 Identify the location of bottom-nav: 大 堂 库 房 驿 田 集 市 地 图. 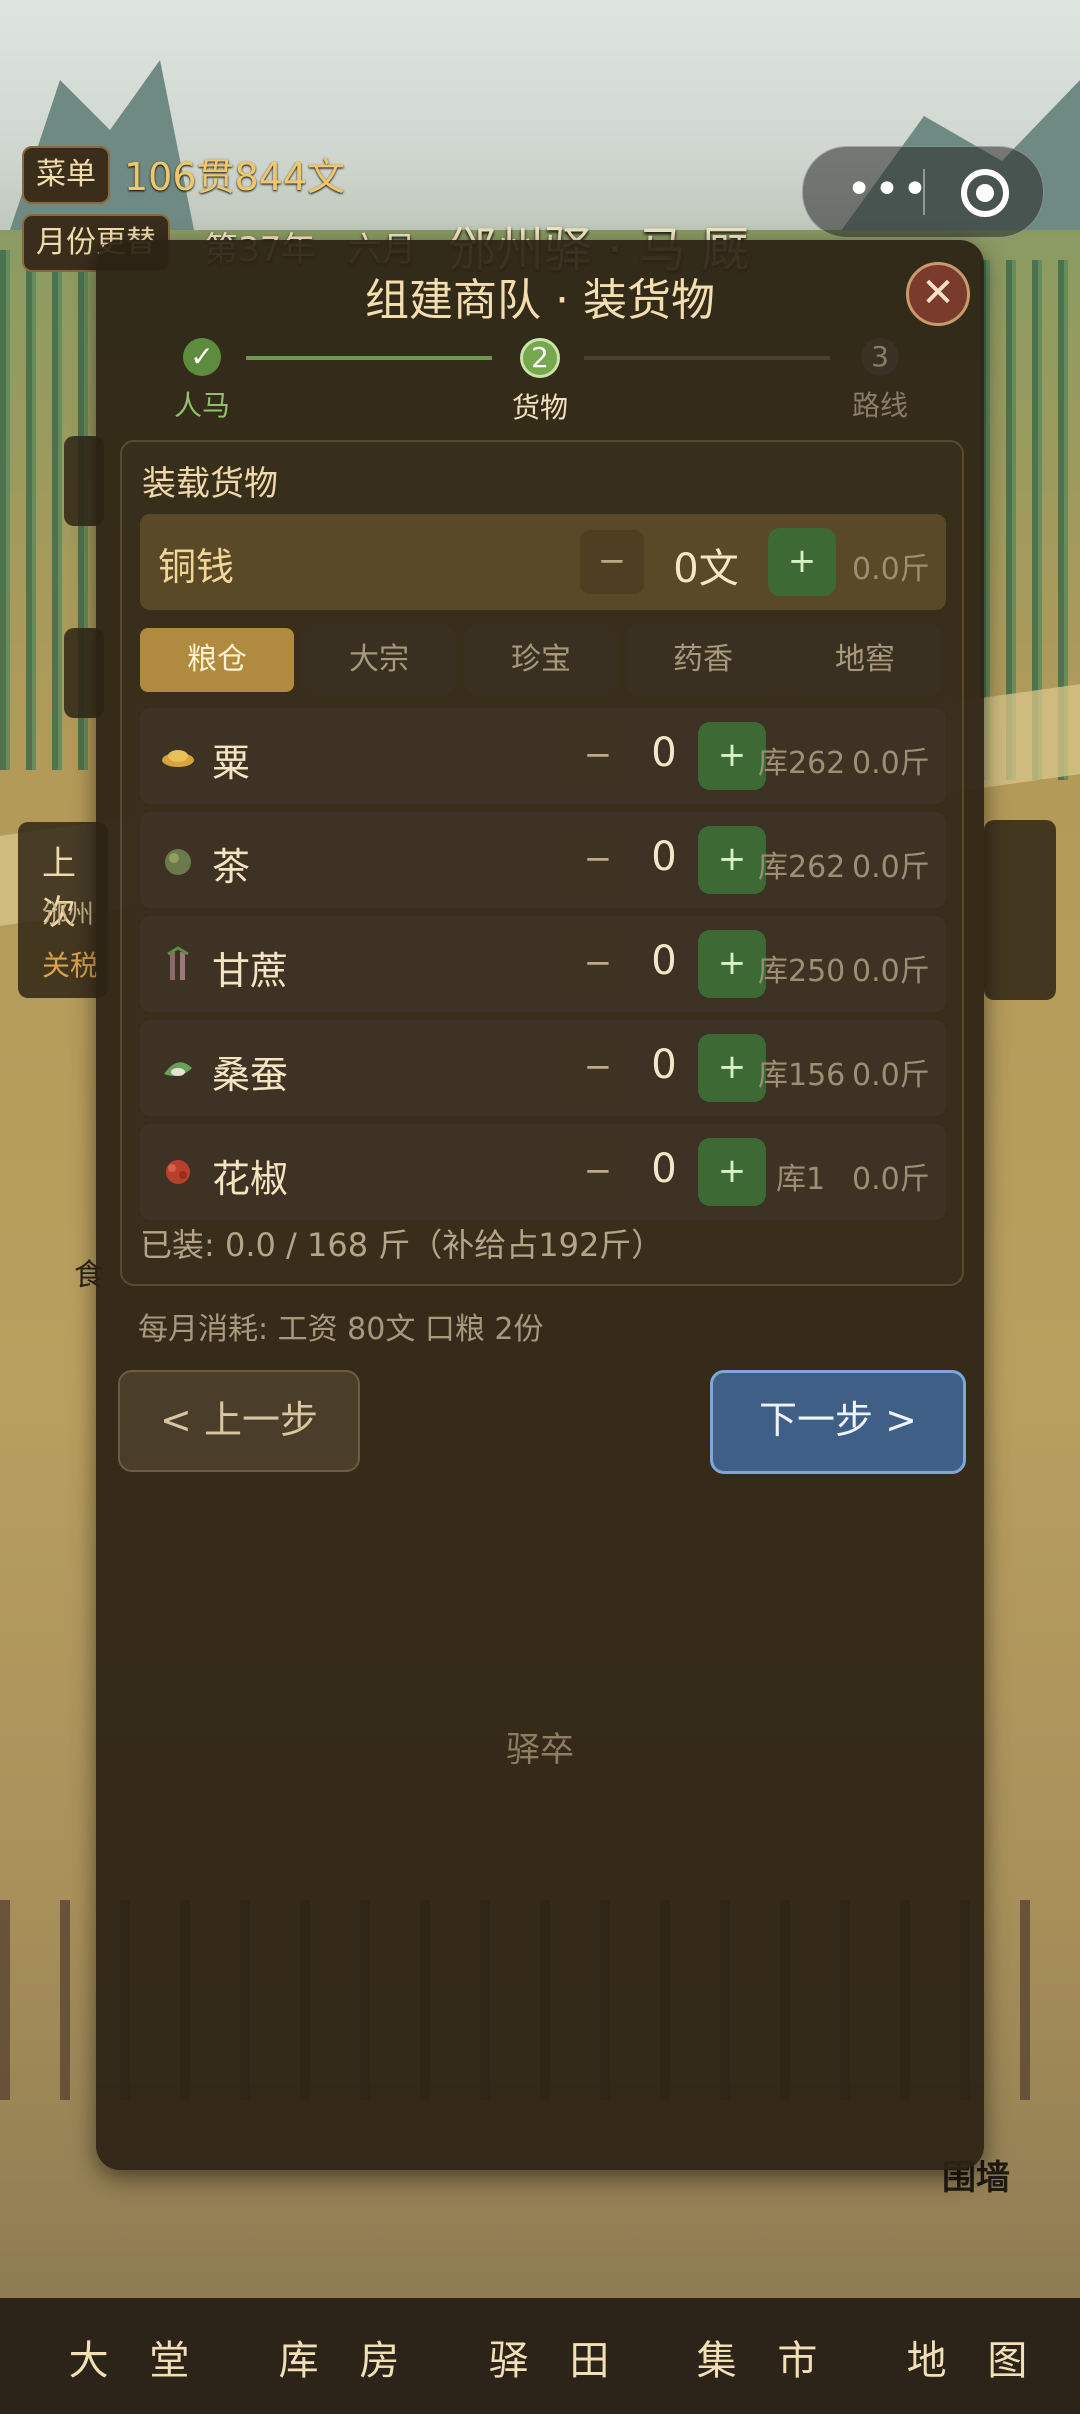
(540, 2356).